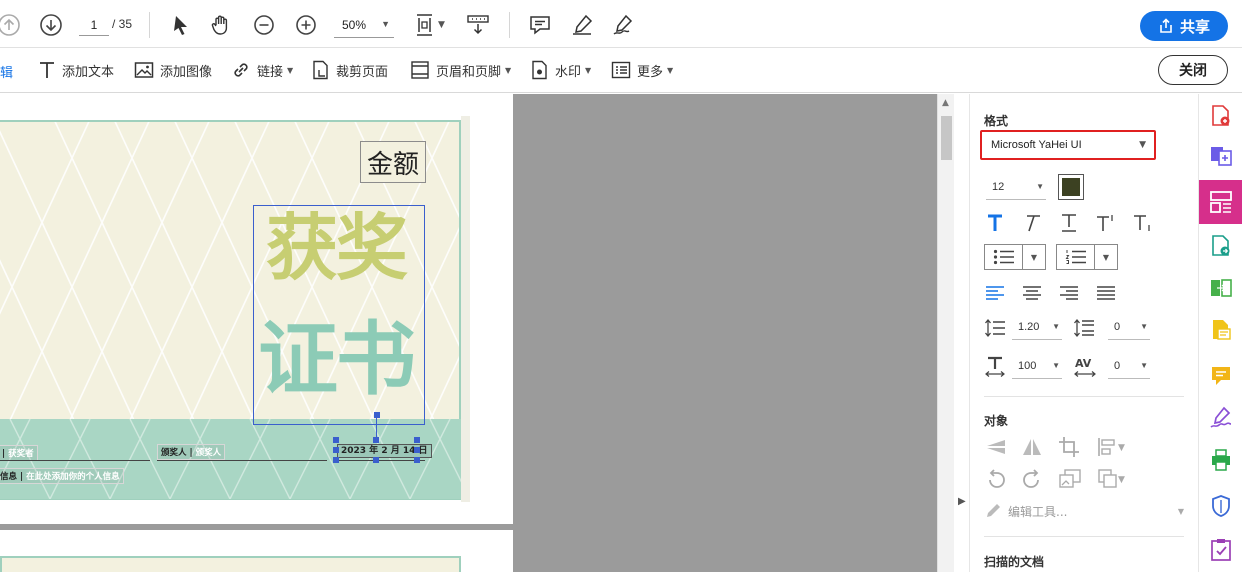  What do you see at coordinates (1193, 70) in the screenshot?
I see `close-edit-button: 关闭` at bounding box center [1193, 70].